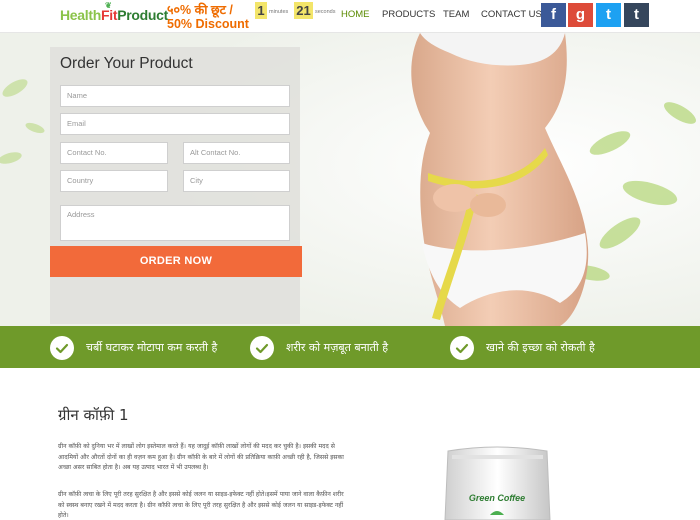 This screenshot has width=700, height=520. What do you see at coordinates (175, 223) in the screenshot?
I see `address-field: Address` at bounding box center [175, 223].